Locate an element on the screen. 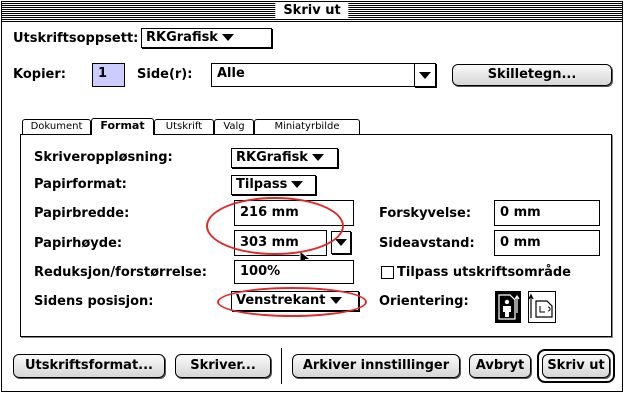 This screenshot has height=395, width=626. copies-input: 1 is located at coordinates (108, 75).